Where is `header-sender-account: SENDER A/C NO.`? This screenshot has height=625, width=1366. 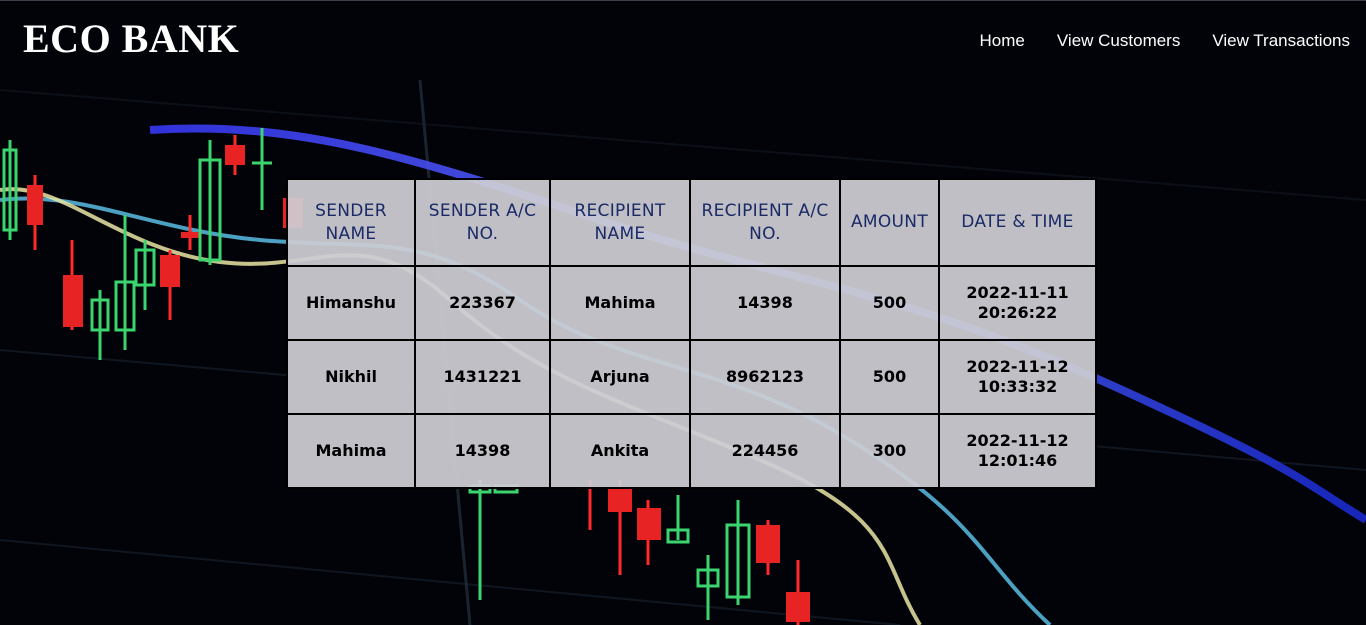 header-sender-account: SENDER A/C NO. is located at coordinates (482, 222).